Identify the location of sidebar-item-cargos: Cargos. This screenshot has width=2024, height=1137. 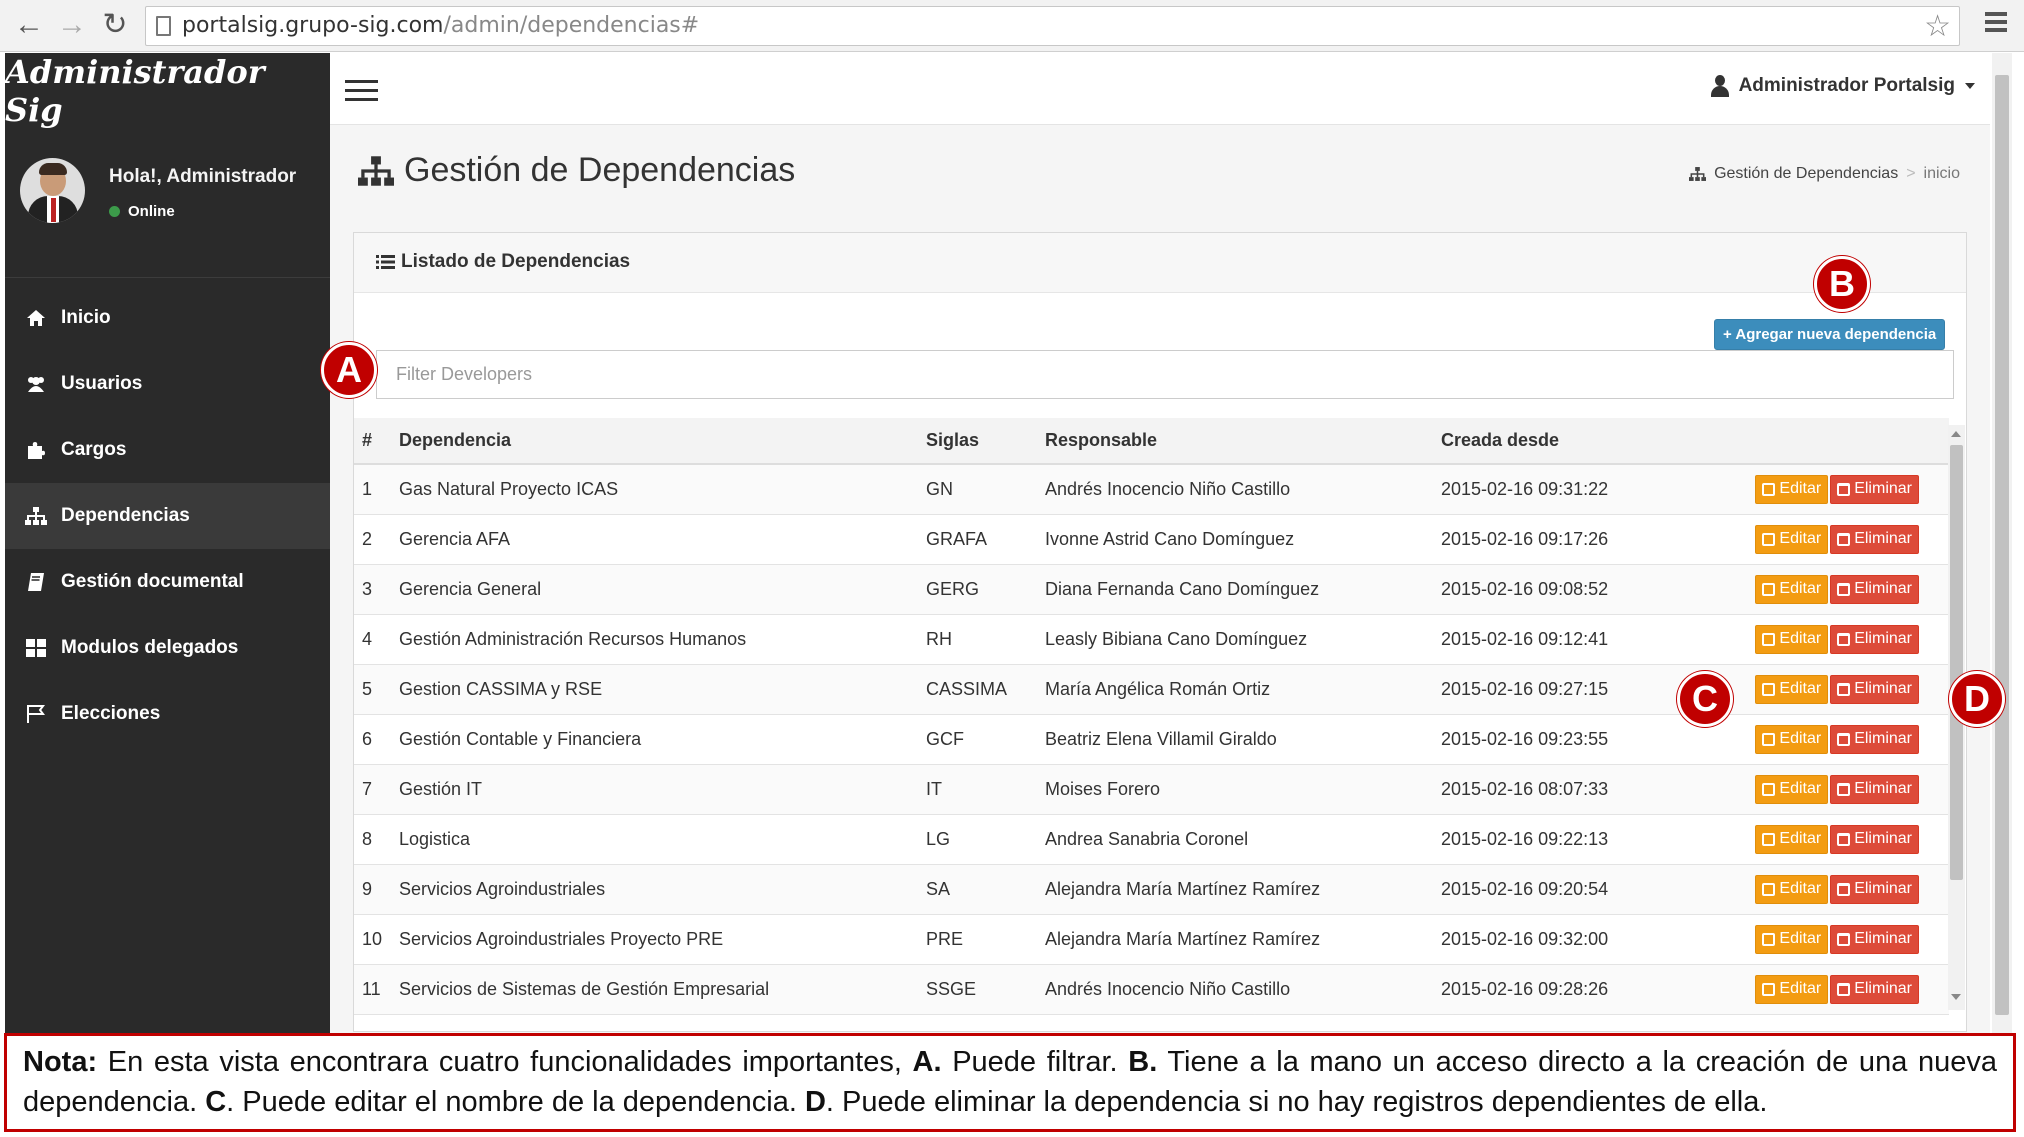
(167, 450).